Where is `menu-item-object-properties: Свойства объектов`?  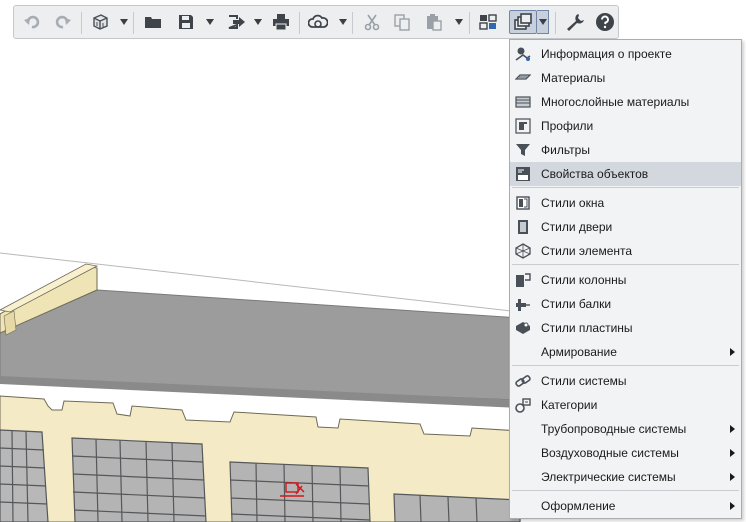 menu-item-object-properties: Свойства объектов is located at coordinates (625, 174).